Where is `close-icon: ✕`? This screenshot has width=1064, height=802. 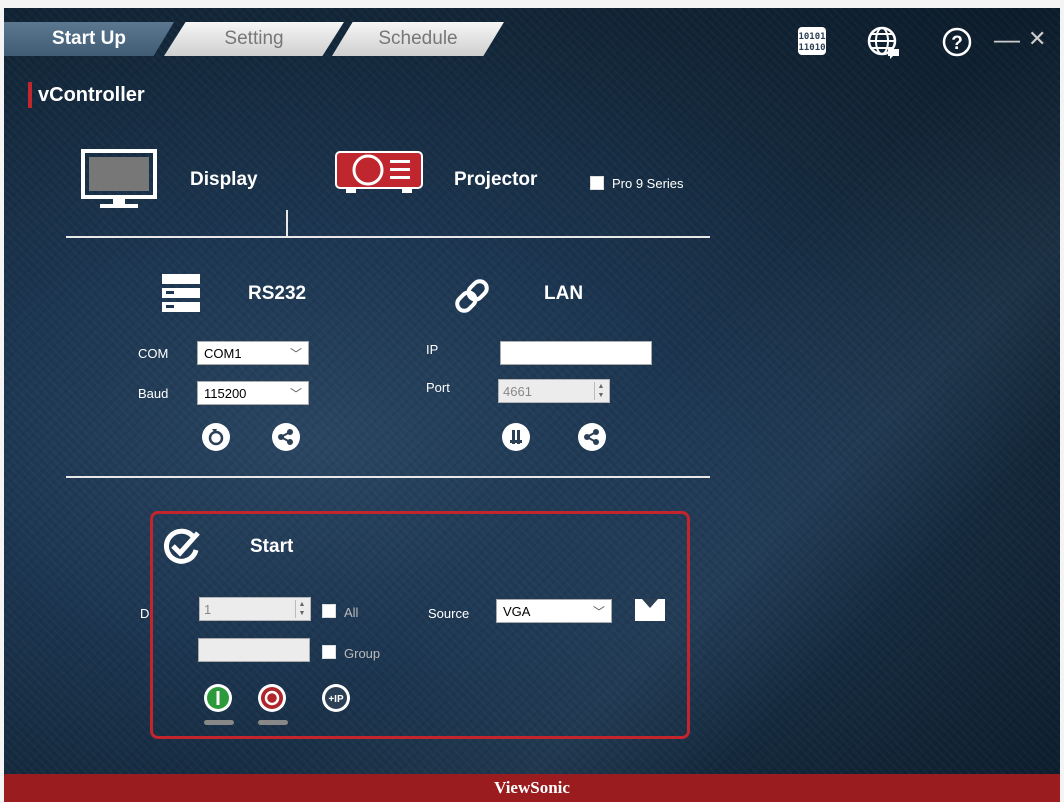 close-icon: ✕ is located at coordinates (1037, 39).